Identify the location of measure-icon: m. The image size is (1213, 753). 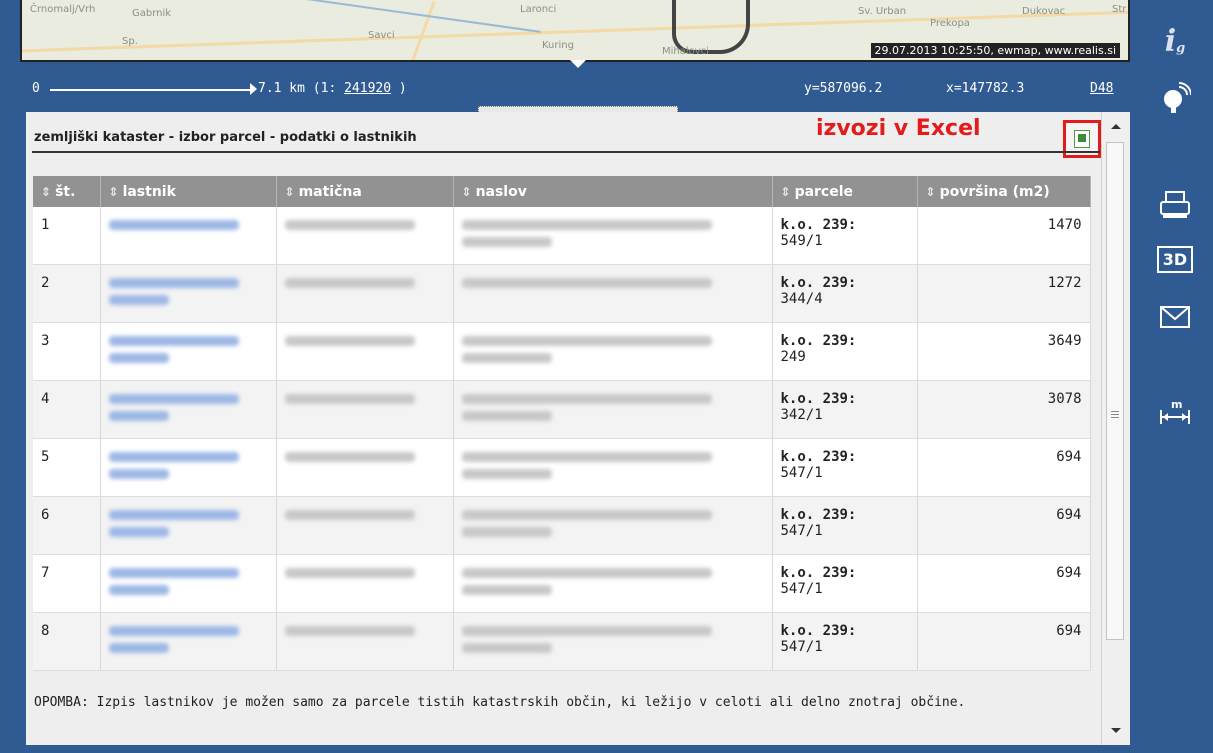
(1175, 413).